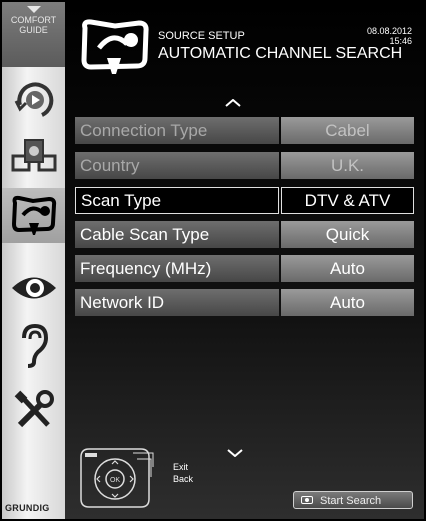  What do you see at coordinates (389, 31) in the screenshot?
I see `date-display: 08.08.2012` at bounding box center [389, 31].